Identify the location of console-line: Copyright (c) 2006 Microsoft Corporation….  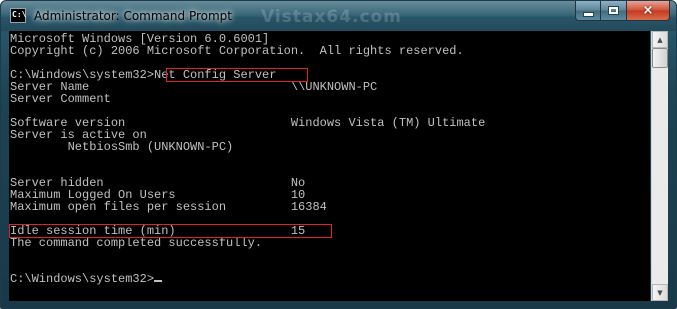
(237, 51).